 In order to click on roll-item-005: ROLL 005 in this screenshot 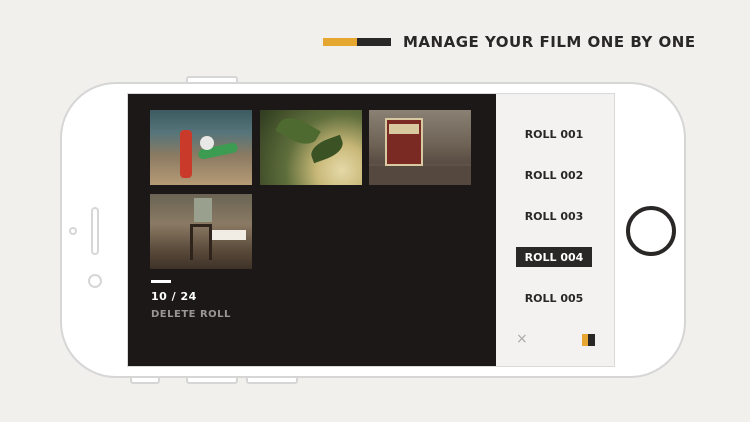, I will do `click(554, 298)`.